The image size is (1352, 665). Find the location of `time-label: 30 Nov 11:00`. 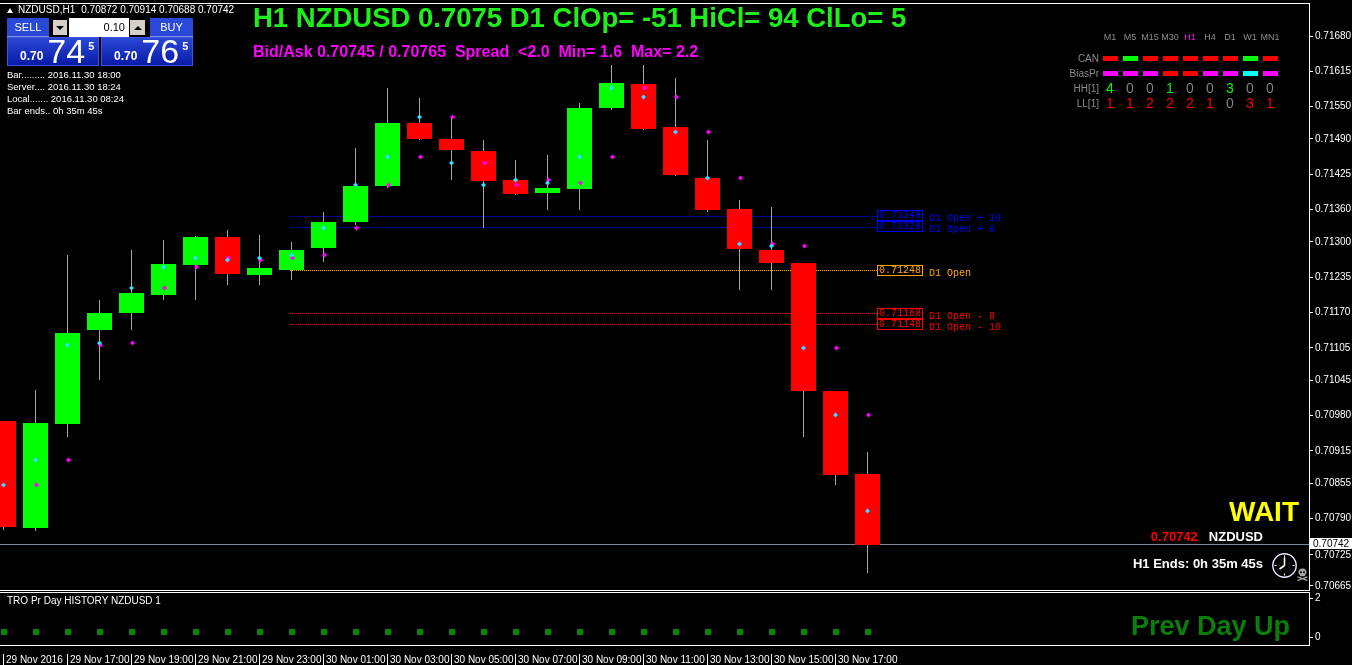

time-label: 30 Nov 11:00 is located at coordinates (674, 659).